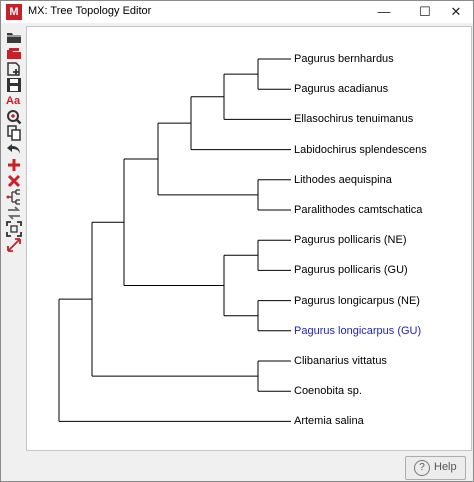 This screenshot has width=474, height=482. What do you see at coordinates (422, 468) in the screenshot?
I see `help-icon: ?` at bounding box center [422, 468].